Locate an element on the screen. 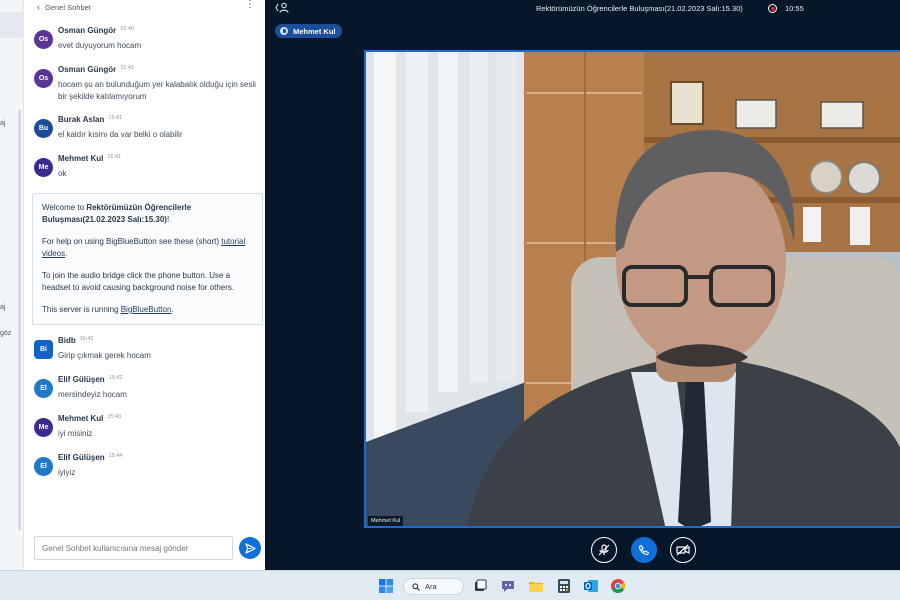  taskbar-search: Ara is located at coordinates (433, 586).